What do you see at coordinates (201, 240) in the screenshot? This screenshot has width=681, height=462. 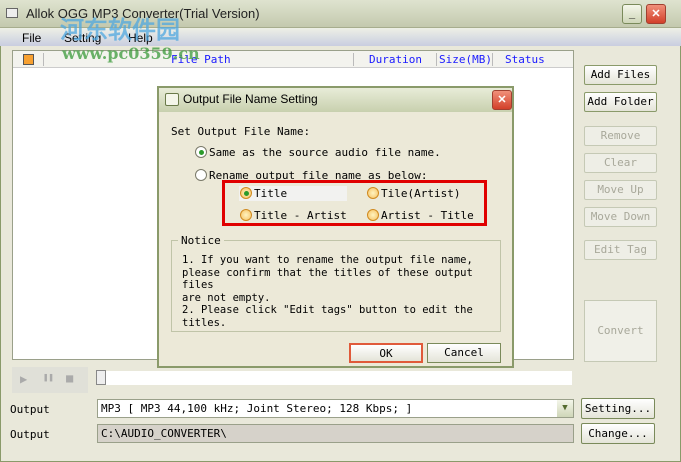 I see `notice-title: Notice` at bounding box center [201, 240].